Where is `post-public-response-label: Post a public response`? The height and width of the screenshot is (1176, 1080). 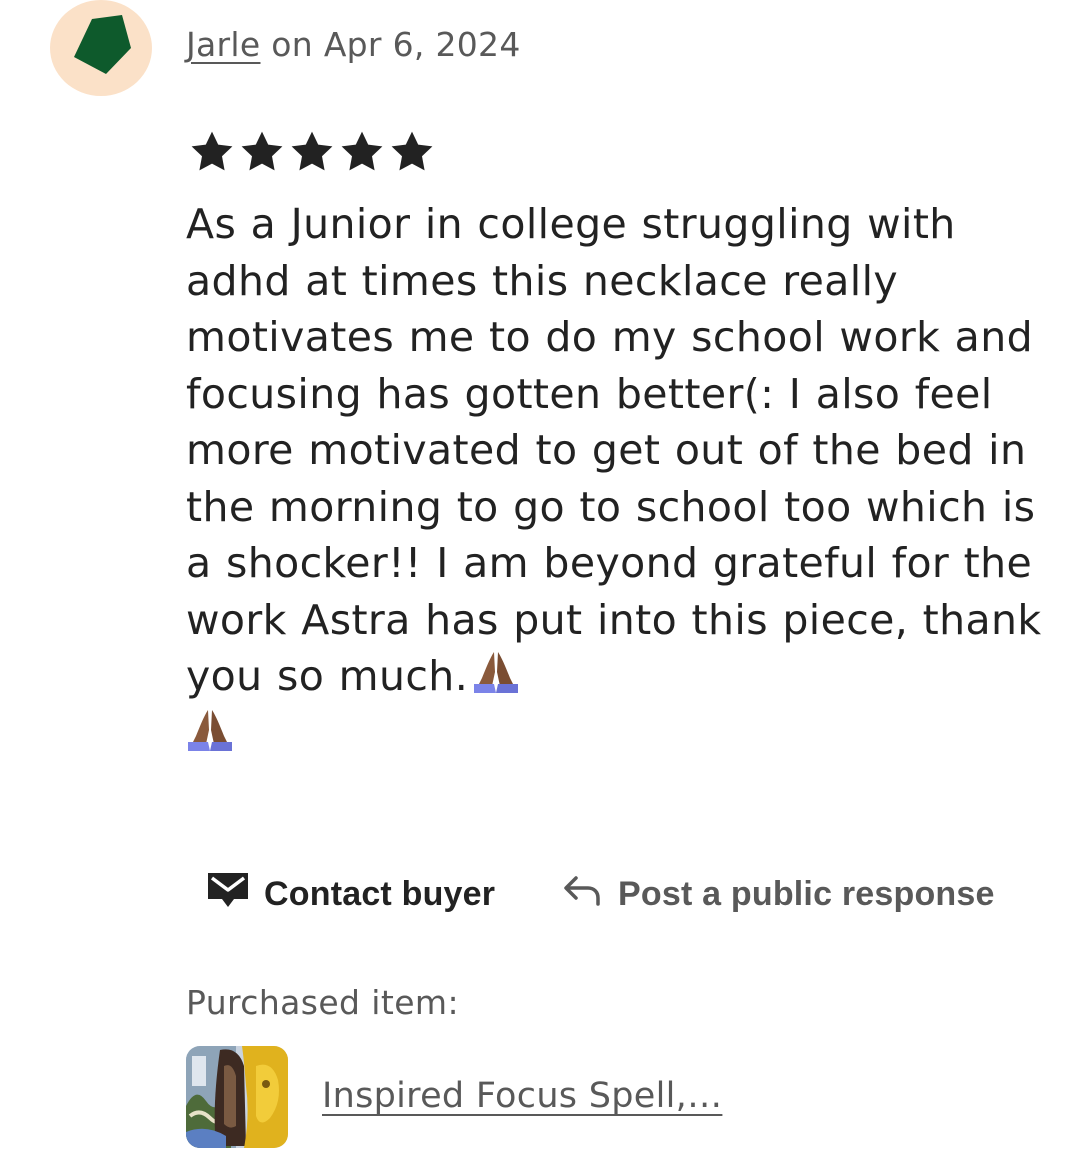 post-public-response-label: Post a public response is located at coordinates (806, 893).